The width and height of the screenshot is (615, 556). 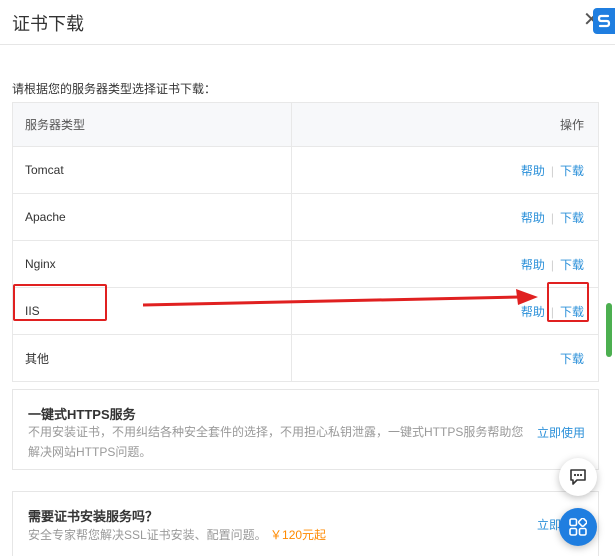 What do you see at coordinates (604, 21) in the screenshot?
I see `brand-s-icon` at bounding box center [604, 21].